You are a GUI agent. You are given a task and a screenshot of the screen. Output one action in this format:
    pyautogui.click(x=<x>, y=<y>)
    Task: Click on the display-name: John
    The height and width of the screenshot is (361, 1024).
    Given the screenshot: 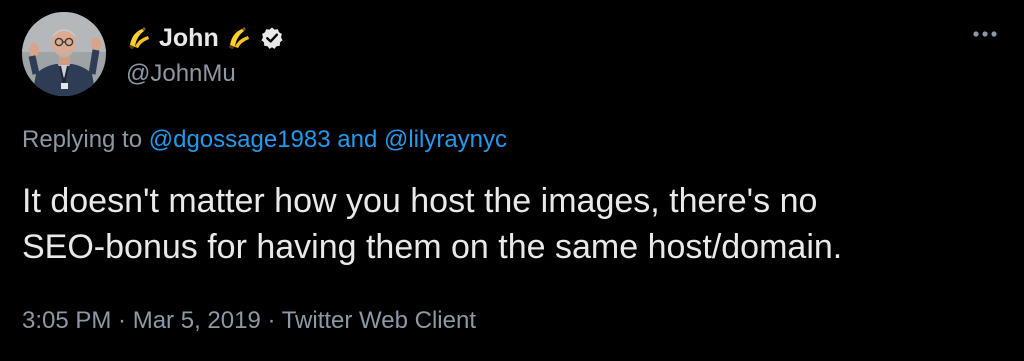 What is the action you would take?
    pyautogui.click(x=189, y=38)
    